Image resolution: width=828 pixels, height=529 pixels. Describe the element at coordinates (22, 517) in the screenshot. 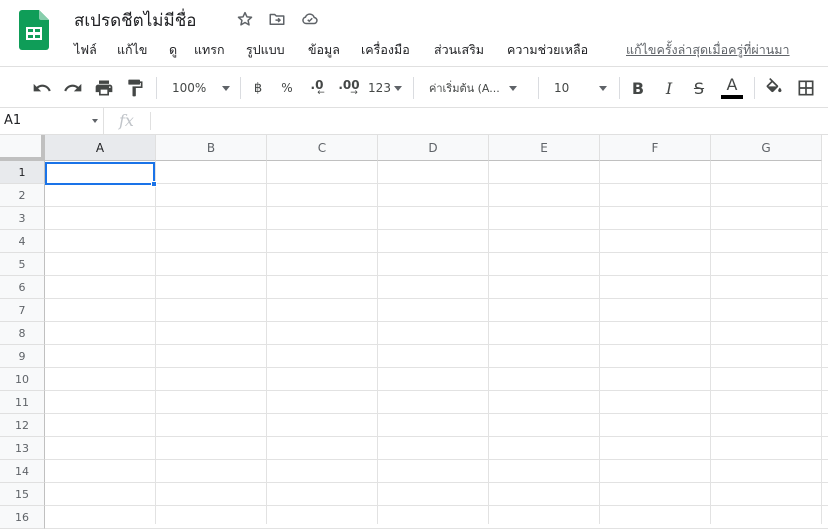

I see `row-header: 16` at that location.